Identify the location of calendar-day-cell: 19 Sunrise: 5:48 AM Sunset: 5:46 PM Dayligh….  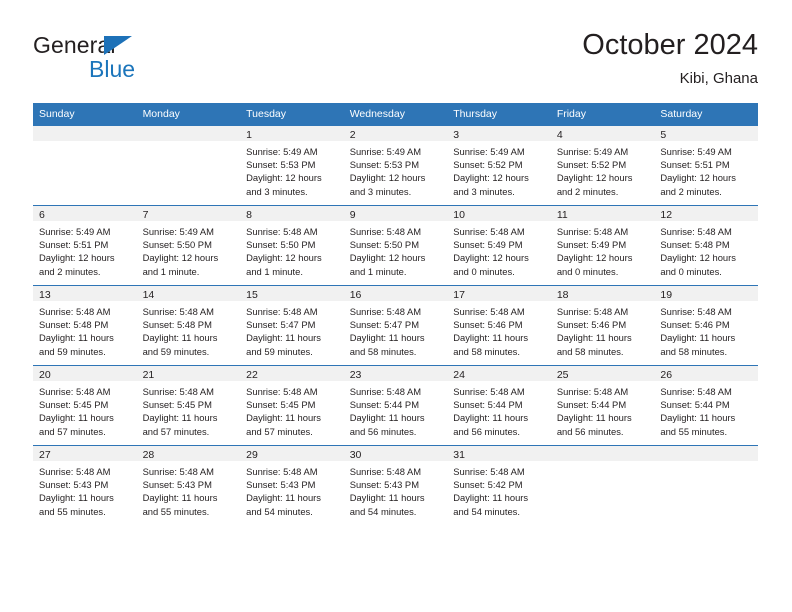
(706, 325).